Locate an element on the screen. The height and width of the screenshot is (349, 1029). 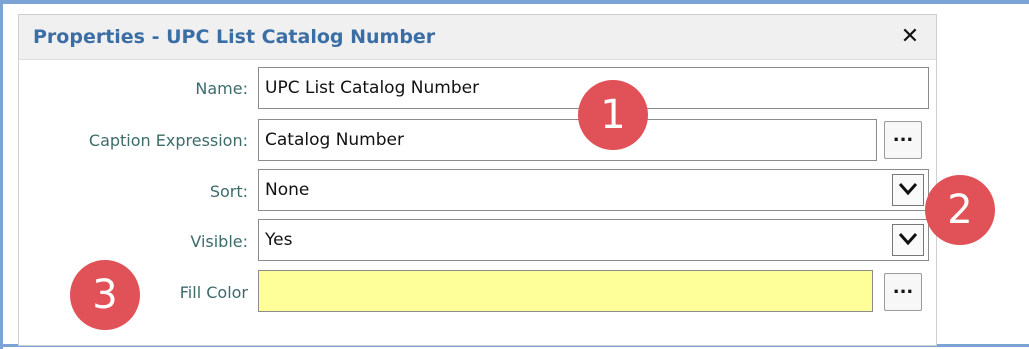
fill-color-swatch is located at coordinates (565, 291).